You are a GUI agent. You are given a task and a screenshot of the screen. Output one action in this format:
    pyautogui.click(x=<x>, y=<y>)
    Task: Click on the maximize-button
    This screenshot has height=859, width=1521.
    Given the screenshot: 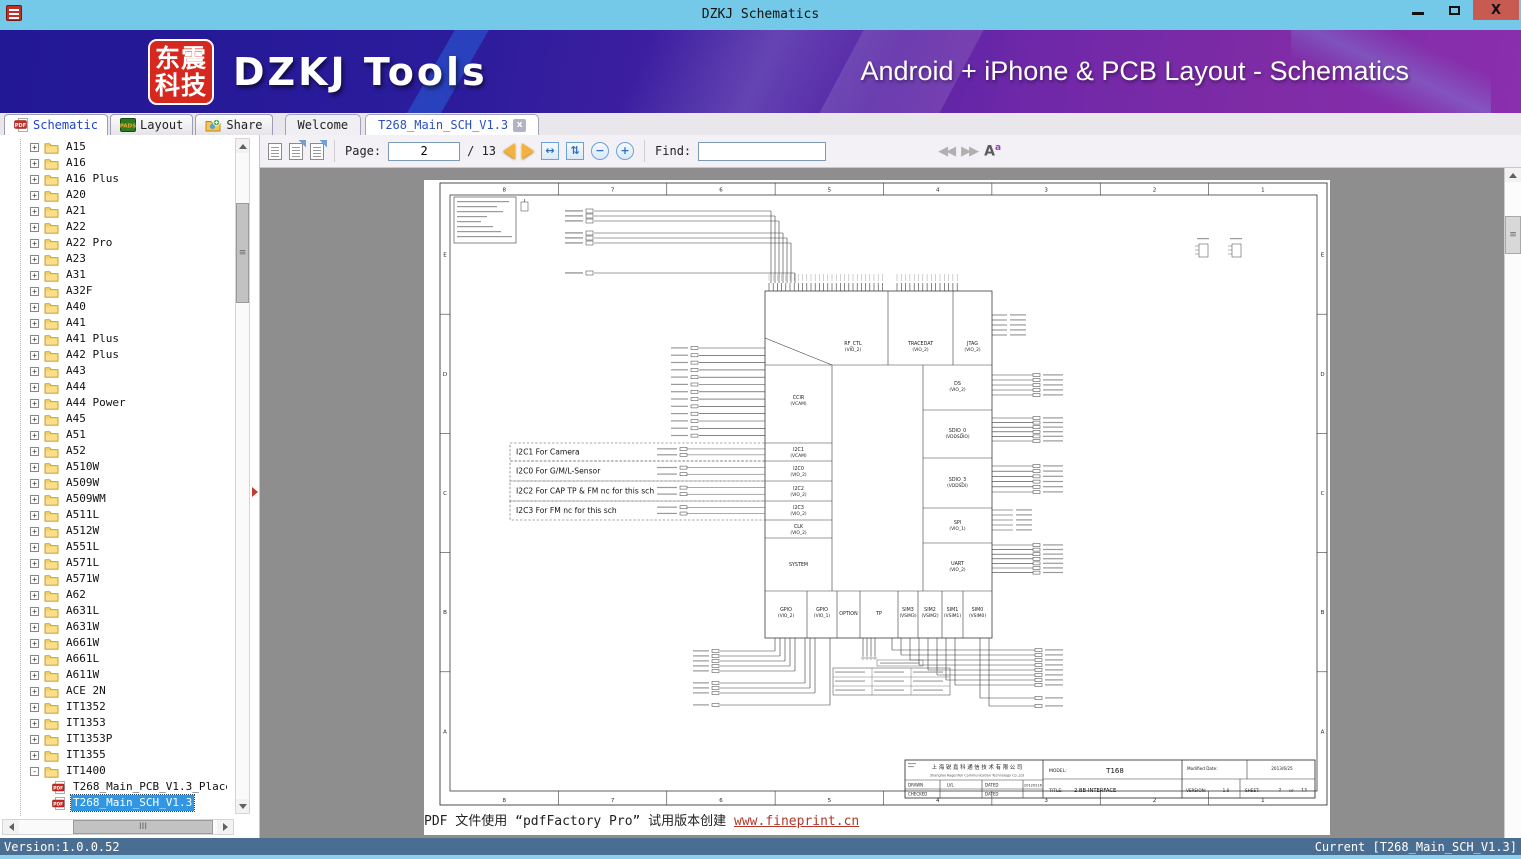 What is the action you would take?
    pyautogui.click(x=1454, y=10)
    